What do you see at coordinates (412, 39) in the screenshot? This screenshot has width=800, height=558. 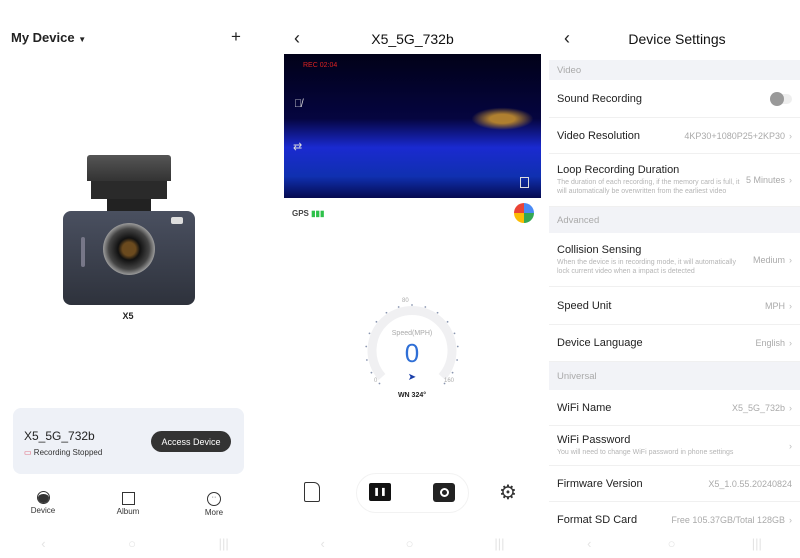 I see `page-title: X5_5G_732b` at bounding box center [412, 39].